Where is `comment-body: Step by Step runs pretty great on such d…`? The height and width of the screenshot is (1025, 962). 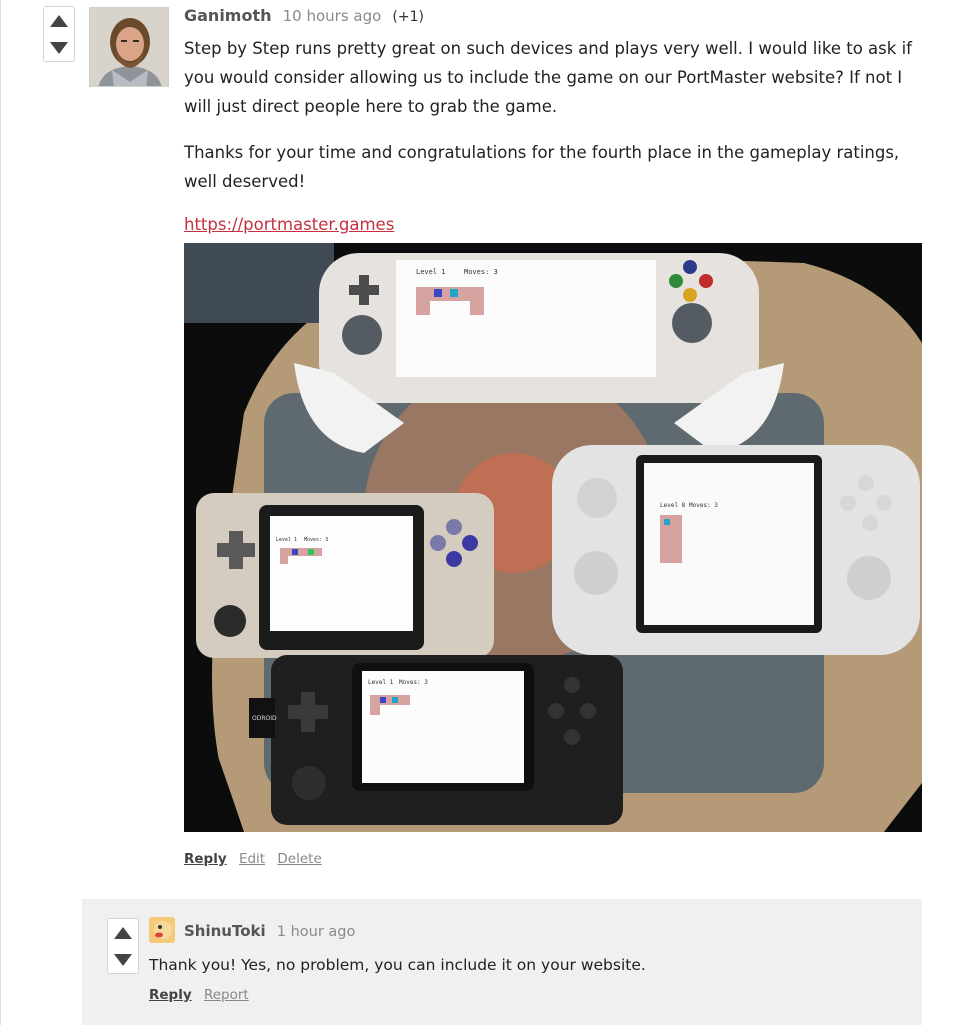
comment-body: Step by Step runs pretty great on such d… is located at coordinates (549, 77).